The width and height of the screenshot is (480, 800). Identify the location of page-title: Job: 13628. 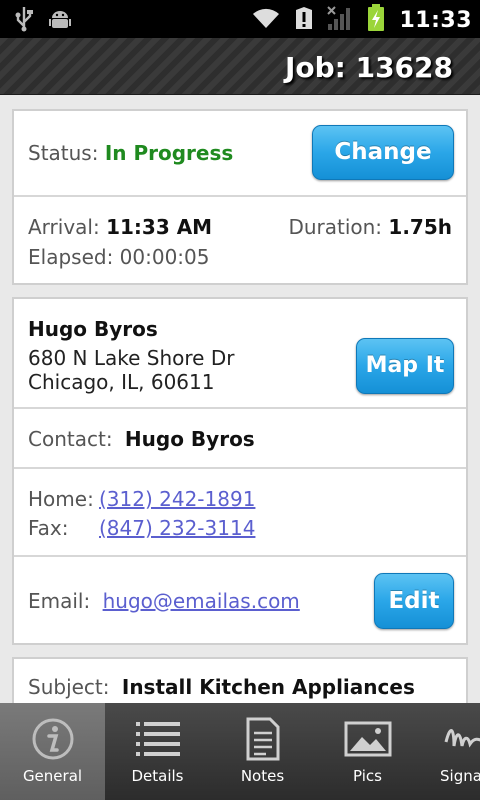
(368, 67).